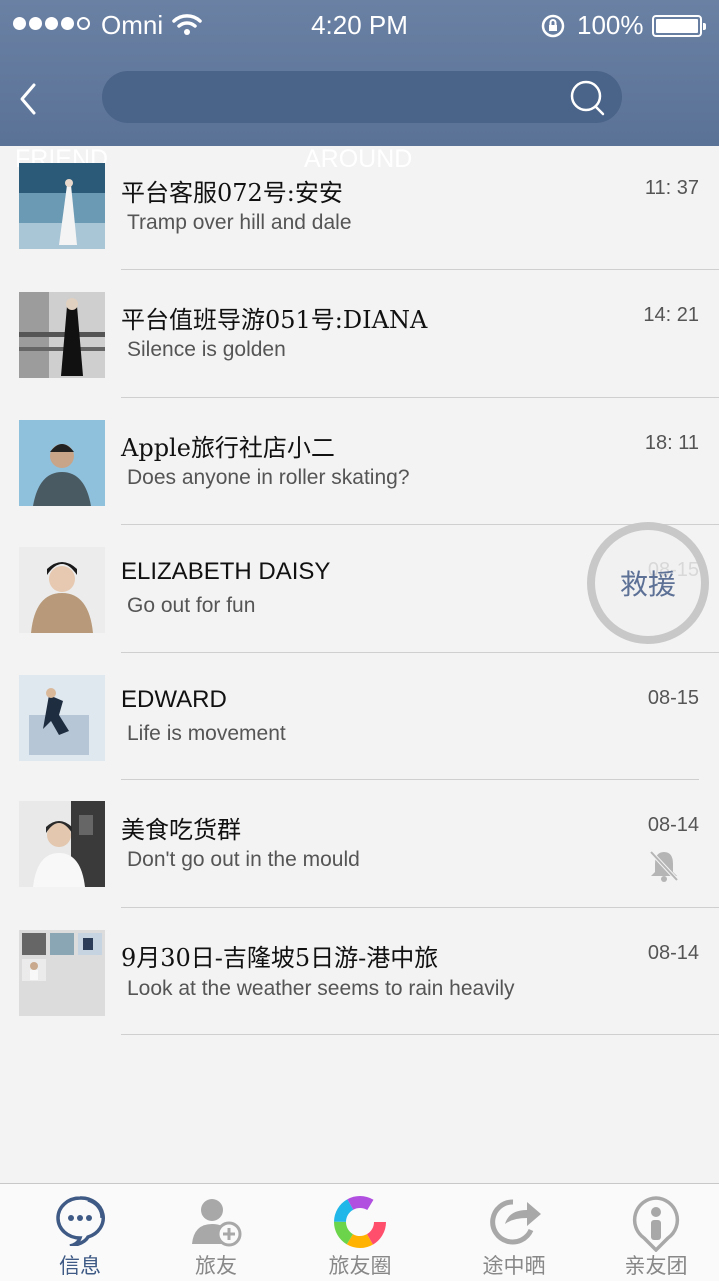 Image resolution: width=719 pixels, height=1281 pixels. I want to click on chat-name: 9月30日-吉隆坡5日游-港中旅, so click(280, 957).